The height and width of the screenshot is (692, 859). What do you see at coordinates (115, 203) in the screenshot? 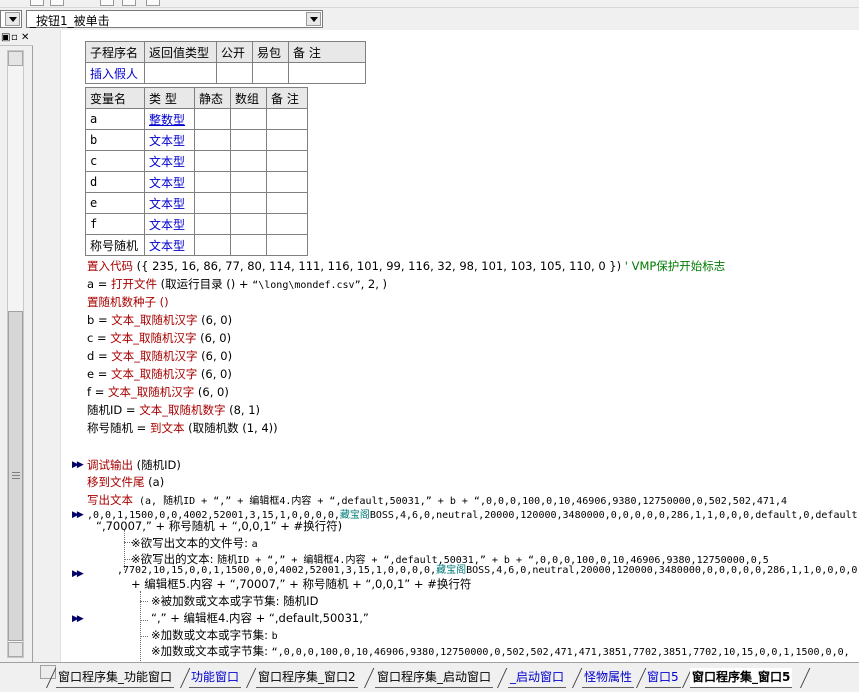
I see `var-name-cell: e` at bounding box center [115, 203].